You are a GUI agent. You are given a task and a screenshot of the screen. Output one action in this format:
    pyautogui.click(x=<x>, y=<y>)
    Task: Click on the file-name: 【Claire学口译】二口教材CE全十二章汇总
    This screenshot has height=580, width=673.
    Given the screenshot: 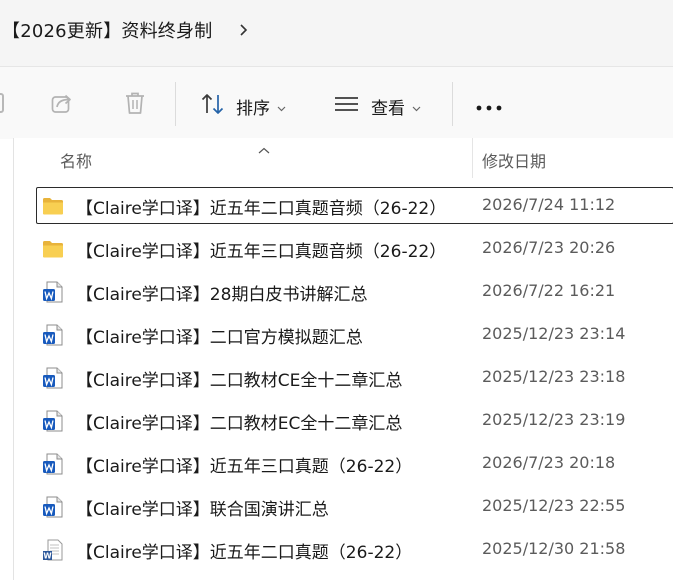 What is the action you would take?
    pyautogui.click(x=239, y=381)
    